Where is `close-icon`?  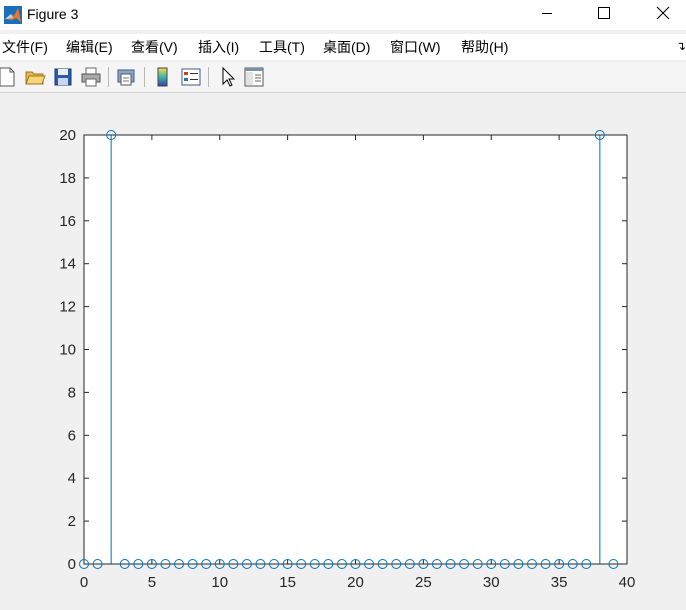
close-icon is located at coordinates (663, 13).